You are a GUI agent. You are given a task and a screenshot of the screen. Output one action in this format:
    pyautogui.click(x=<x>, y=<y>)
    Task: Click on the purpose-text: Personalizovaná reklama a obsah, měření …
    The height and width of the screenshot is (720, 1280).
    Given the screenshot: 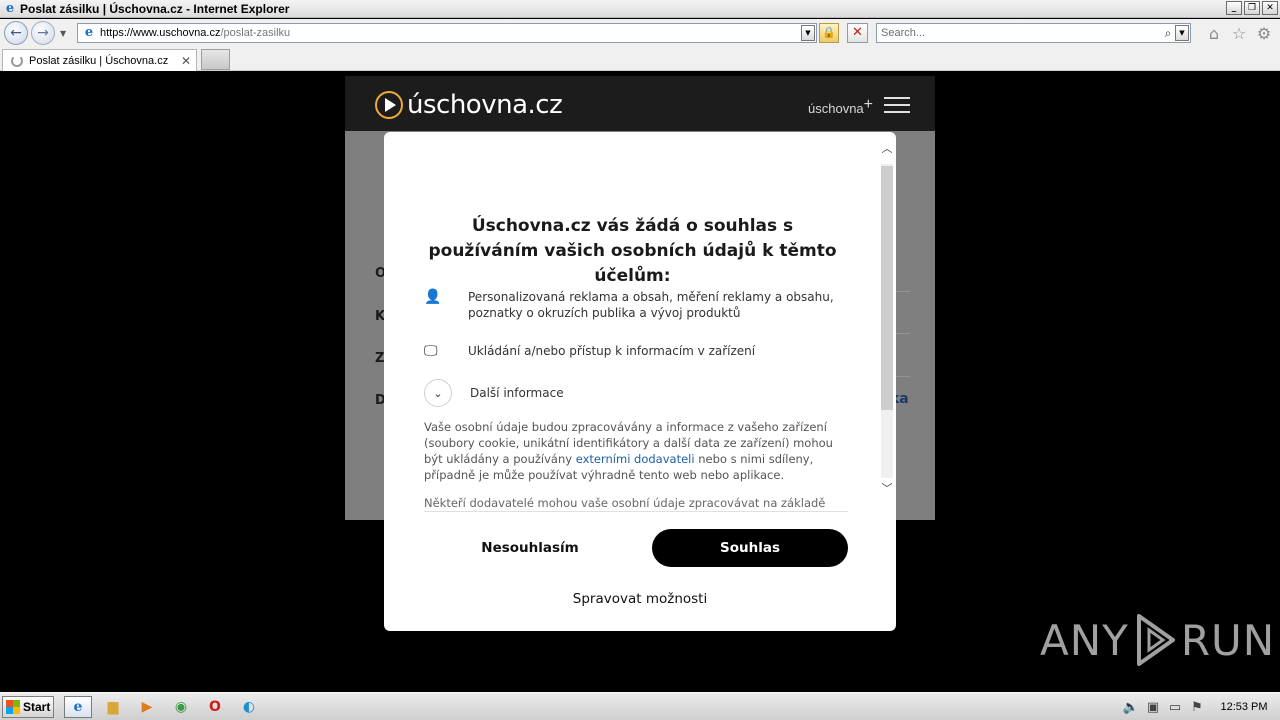 What is the action you would take?
    pyautogui.click(x=651, y=305)
    